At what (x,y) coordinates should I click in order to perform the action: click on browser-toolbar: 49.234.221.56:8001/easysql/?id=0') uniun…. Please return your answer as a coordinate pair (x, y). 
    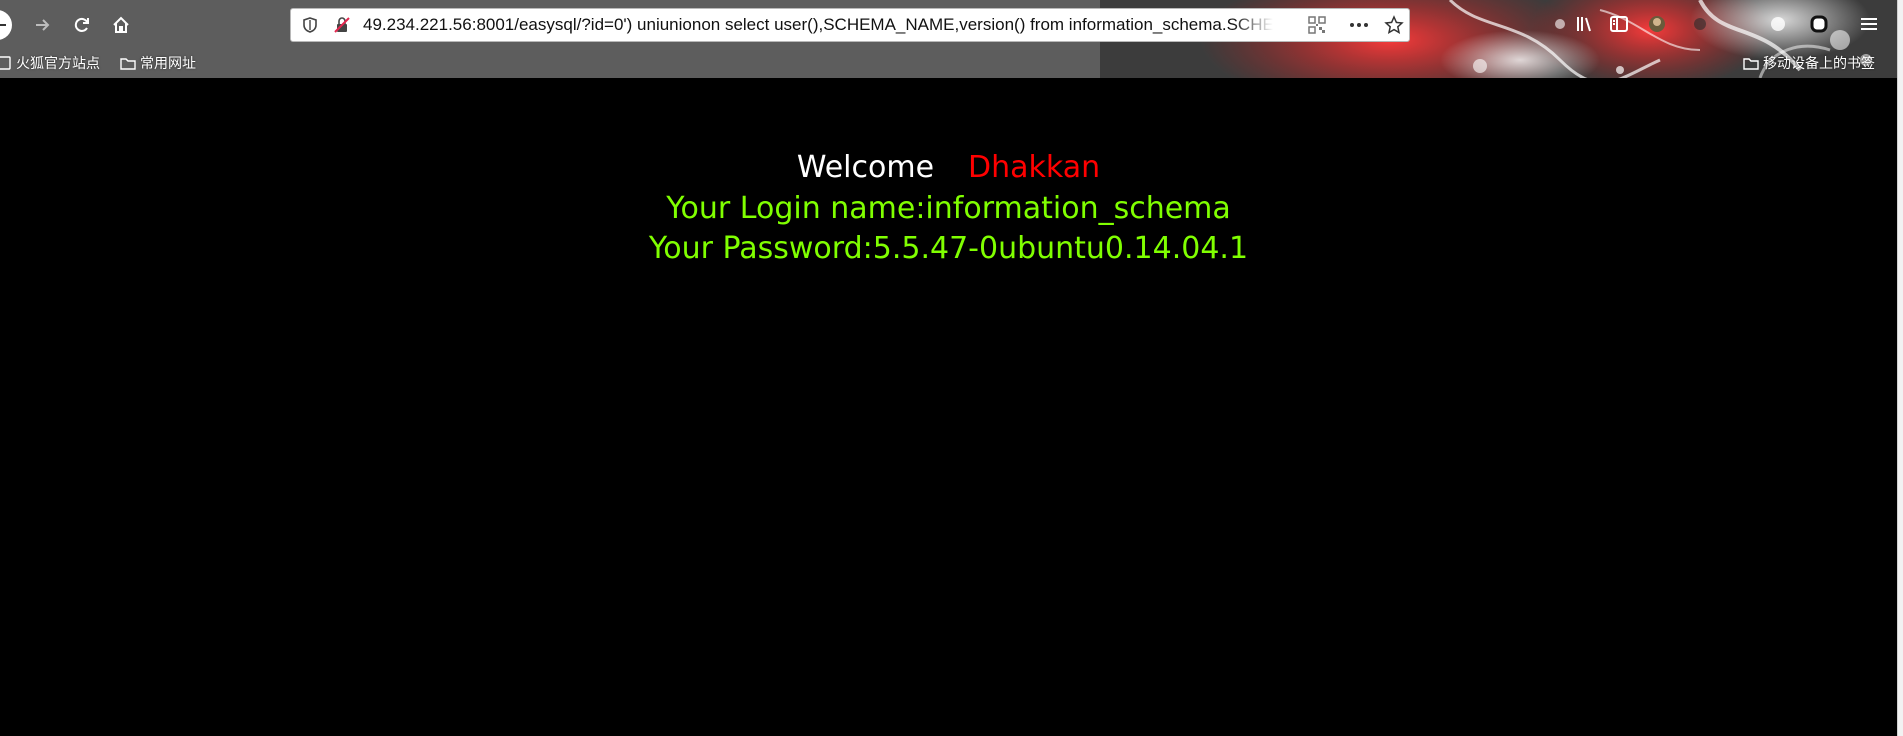
    Looking at the image, I should click on (948, 39).